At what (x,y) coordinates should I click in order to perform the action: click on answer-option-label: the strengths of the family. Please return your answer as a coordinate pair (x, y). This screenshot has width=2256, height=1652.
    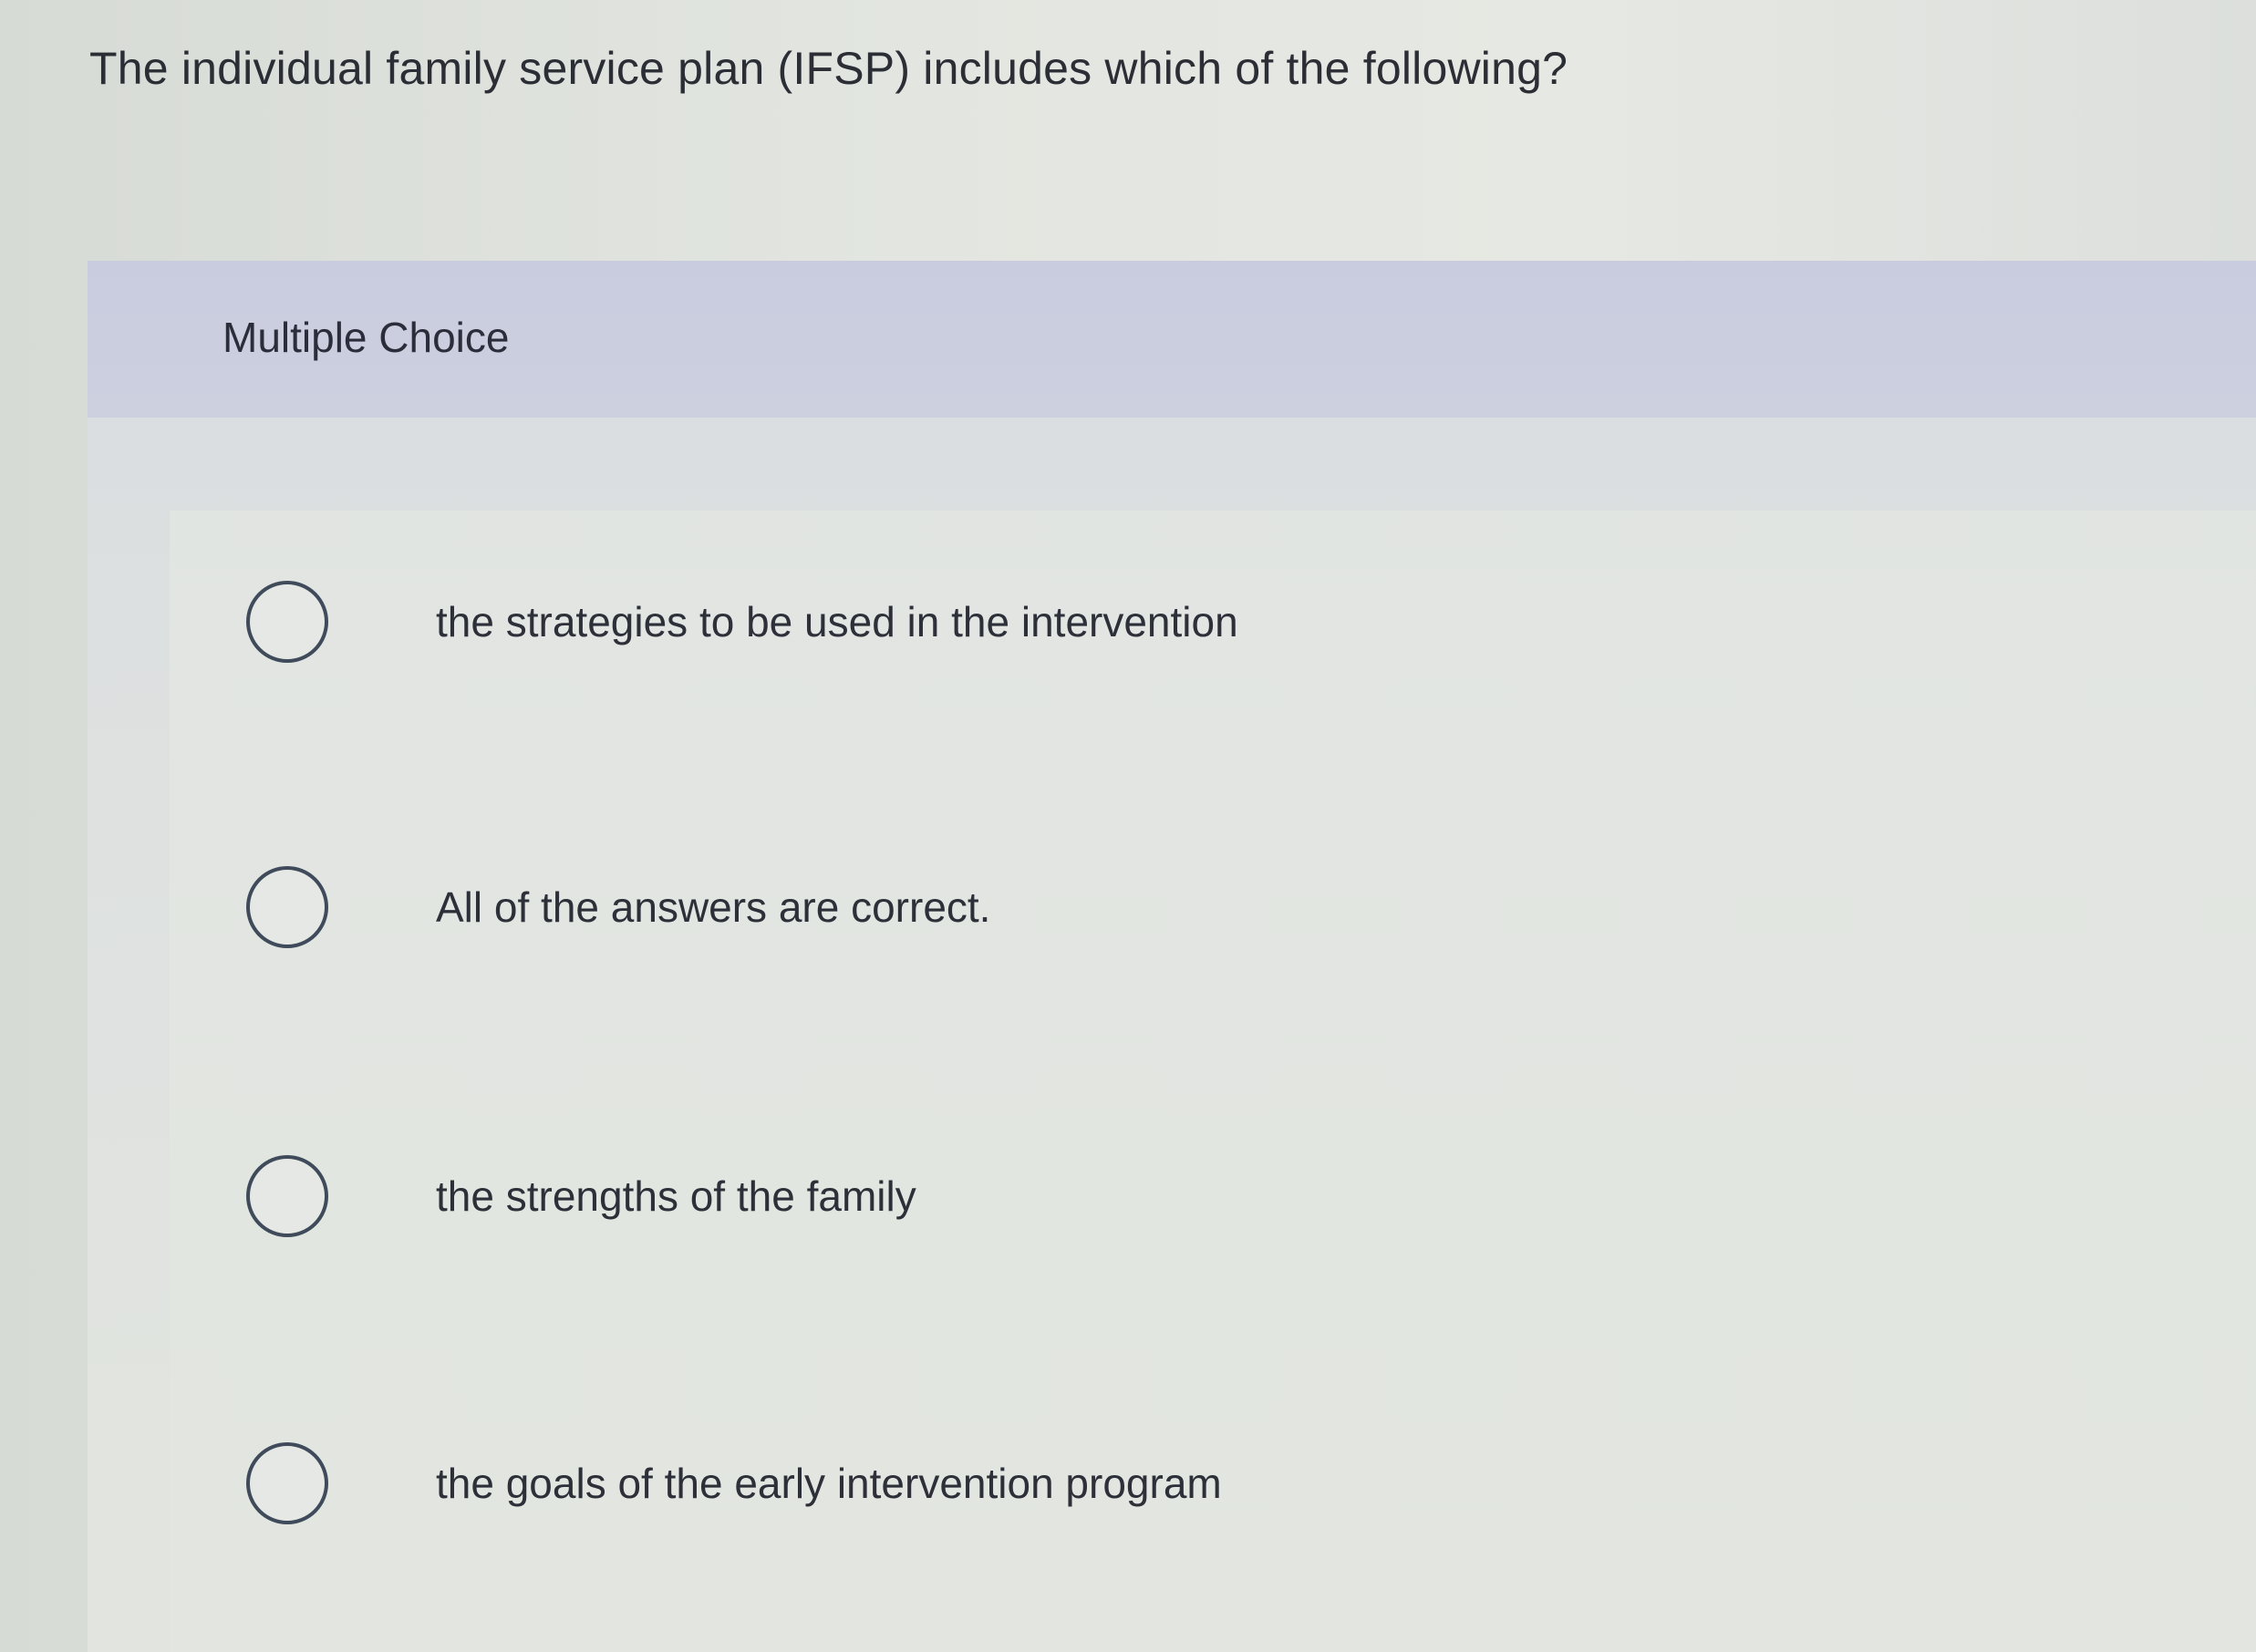
    Looking at the image, I should click on (676, 1196).